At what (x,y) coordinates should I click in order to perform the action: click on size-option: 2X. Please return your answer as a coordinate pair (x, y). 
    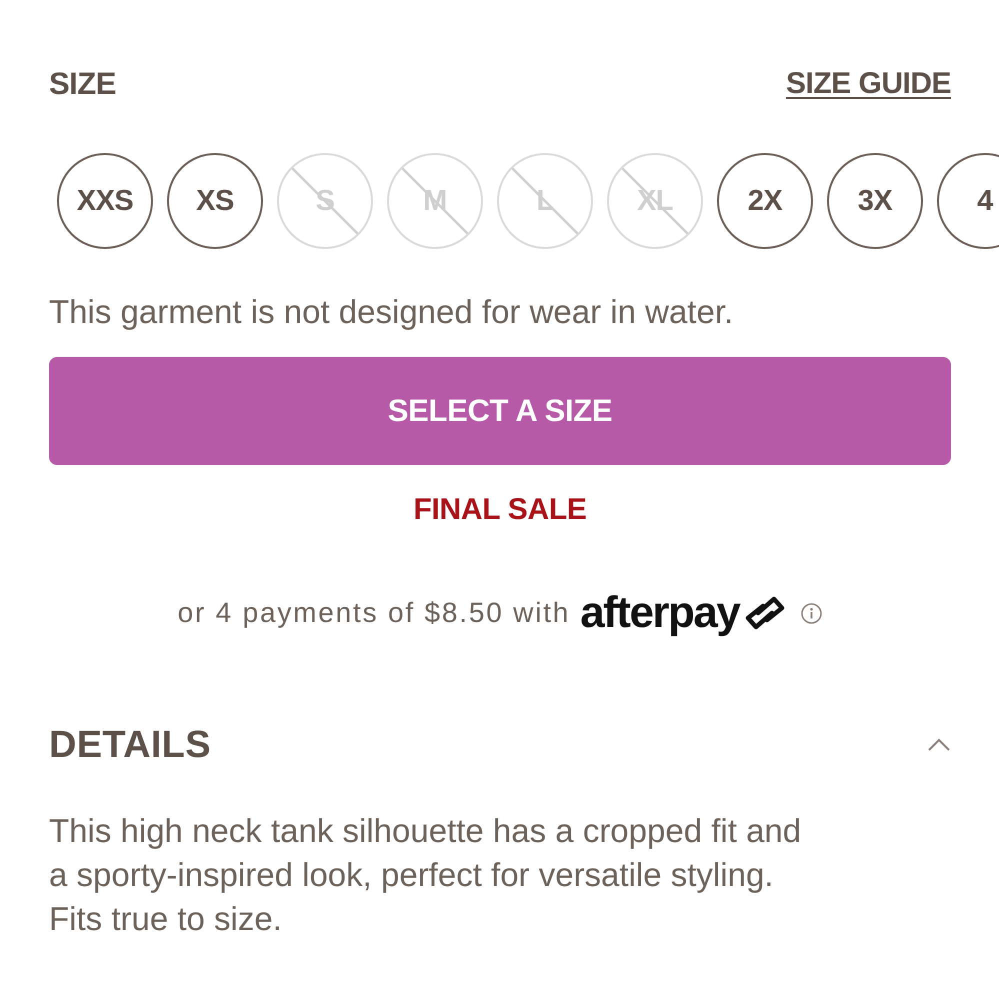
    Looking at the image, I should click on (765, 201).